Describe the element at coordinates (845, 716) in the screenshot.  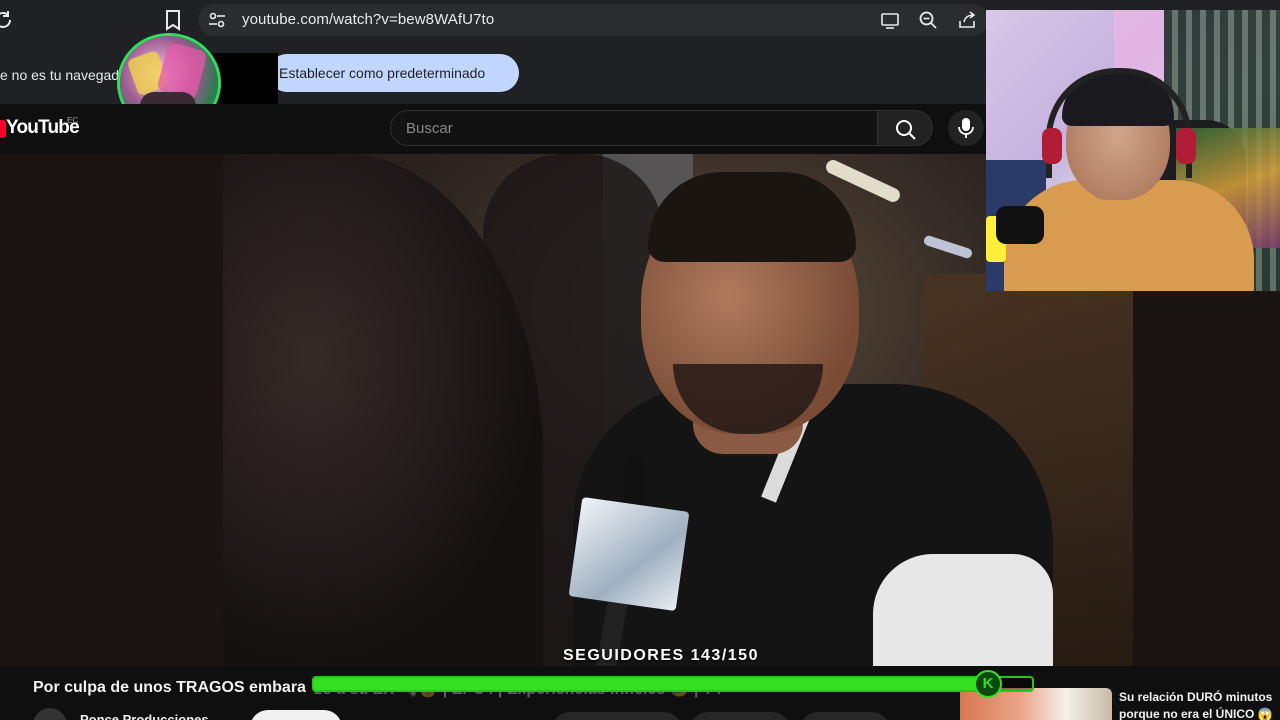
I see `save-button` at that location.